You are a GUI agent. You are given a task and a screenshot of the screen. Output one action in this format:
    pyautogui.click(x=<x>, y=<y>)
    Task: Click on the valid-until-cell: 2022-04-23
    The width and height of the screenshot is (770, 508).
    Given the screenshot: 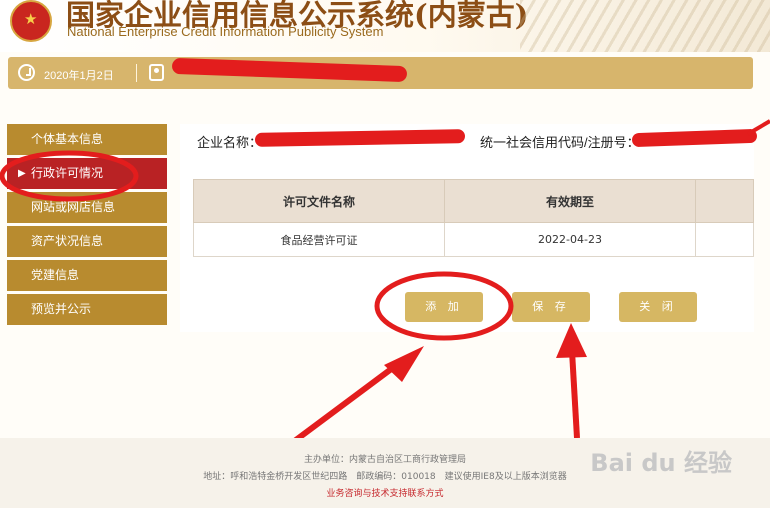 What is the action you would take?
    pyautogui.click(x=570, y=239)
    